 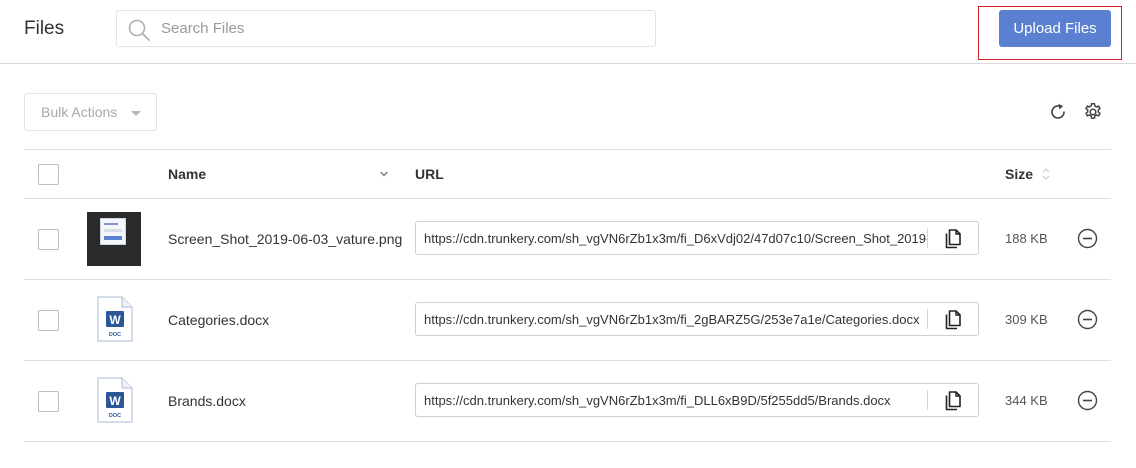 What do you see at coordinates (207, 401) in the screenshot?
I see `file-name: Brands.docx` at bounding box center [207, 401].